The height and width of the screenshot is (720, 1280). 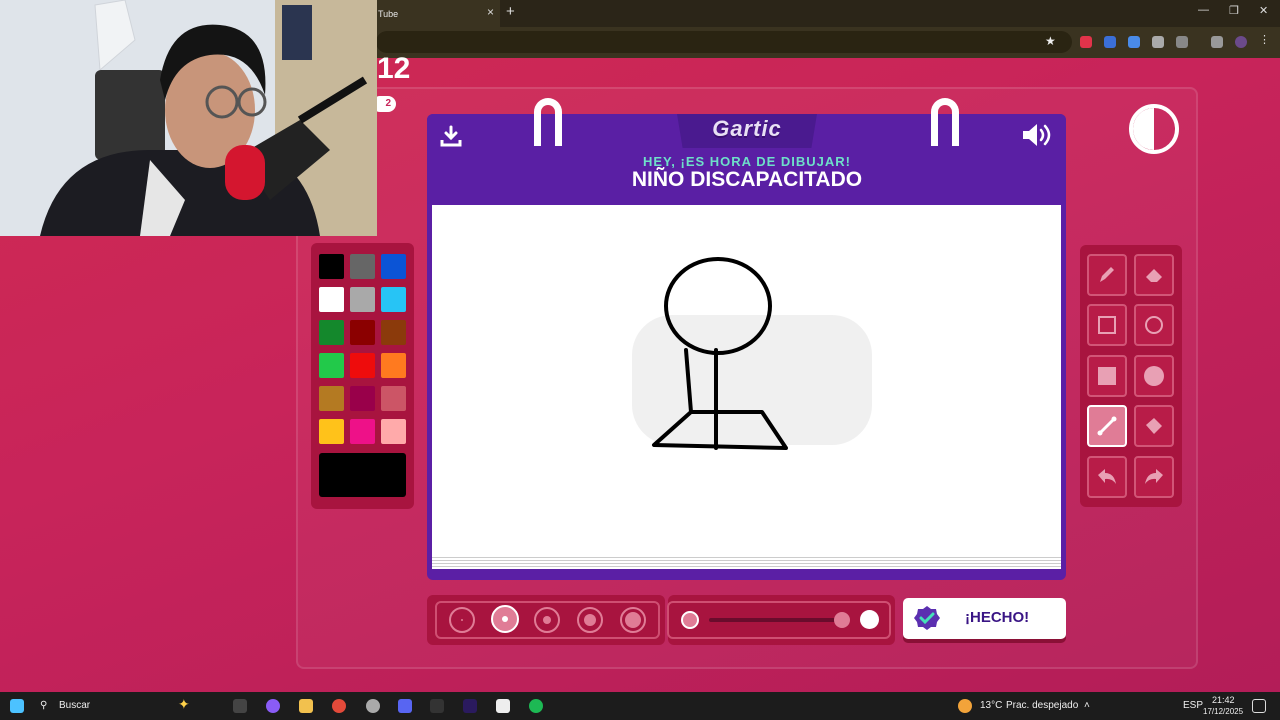 I want to click on weather-icon, so click(x=965, y=706).